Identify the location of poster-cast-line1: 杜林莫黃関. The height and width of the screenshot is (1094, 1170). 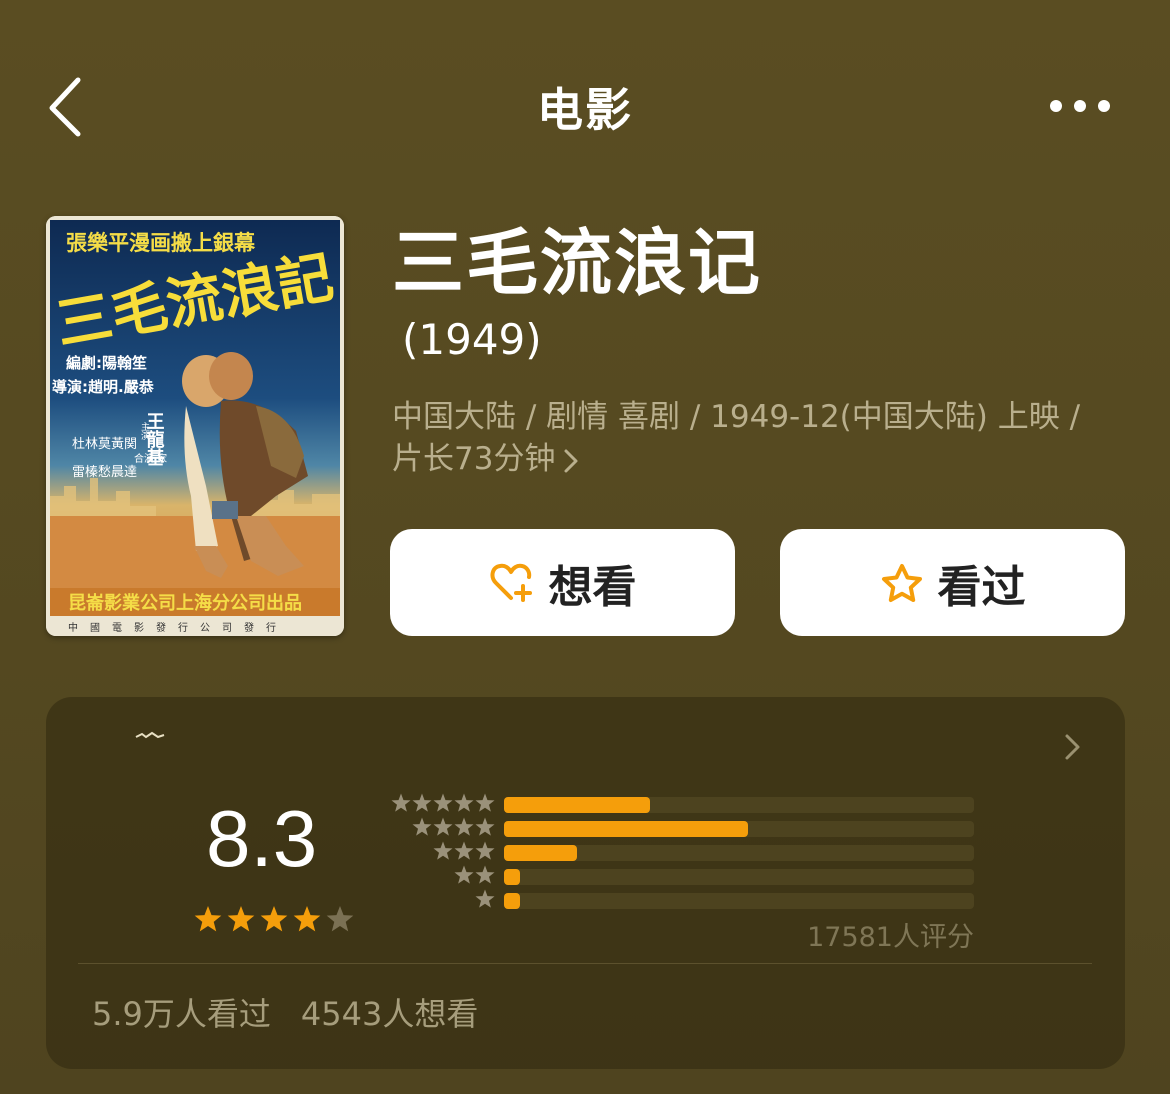
(104, 444).